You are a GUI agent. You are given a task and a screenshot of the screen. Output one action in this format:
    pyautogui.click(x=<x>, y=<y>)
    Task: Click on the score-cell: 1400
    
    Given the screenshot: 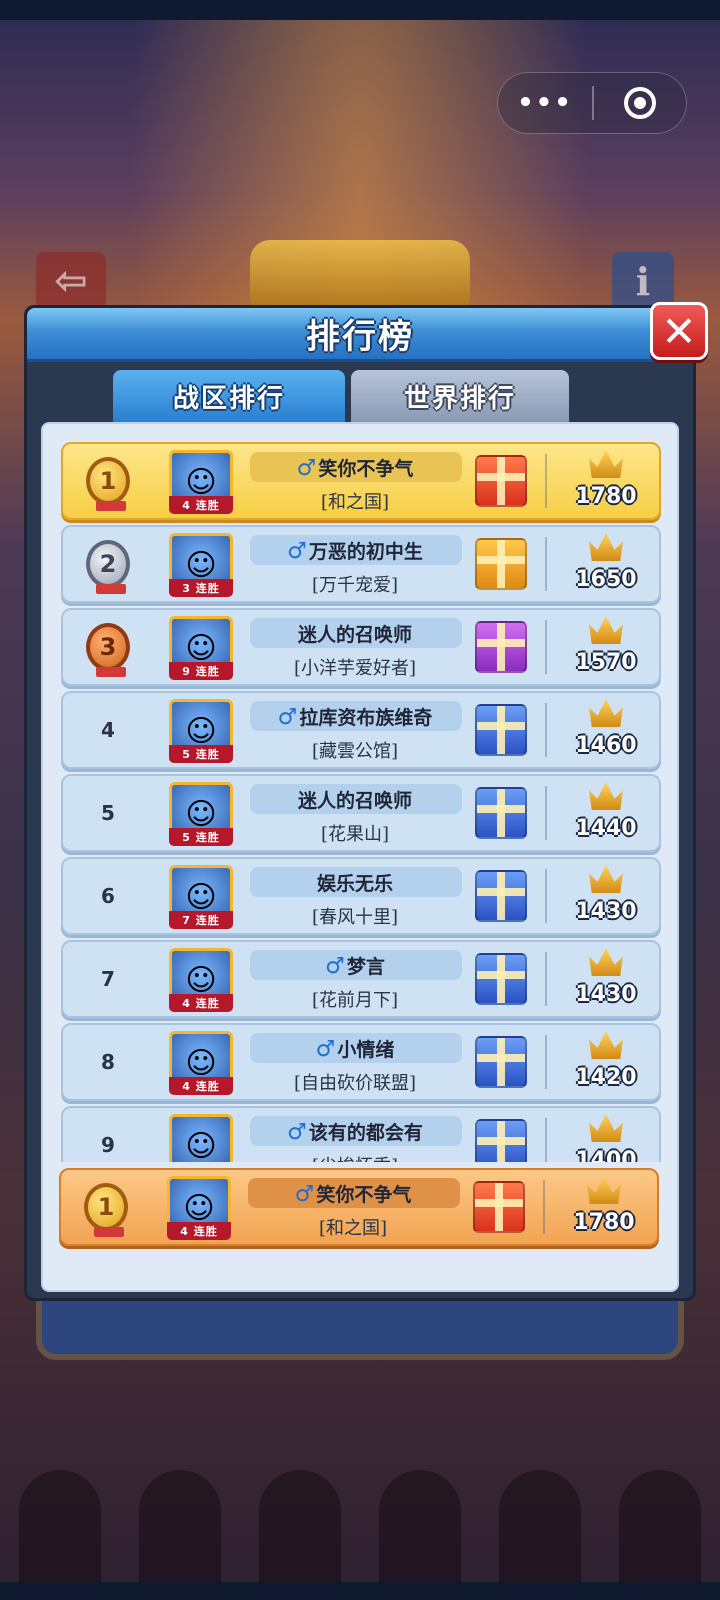 What is the action you would take?
    pyautogui.click(x=606, y=1136)
    